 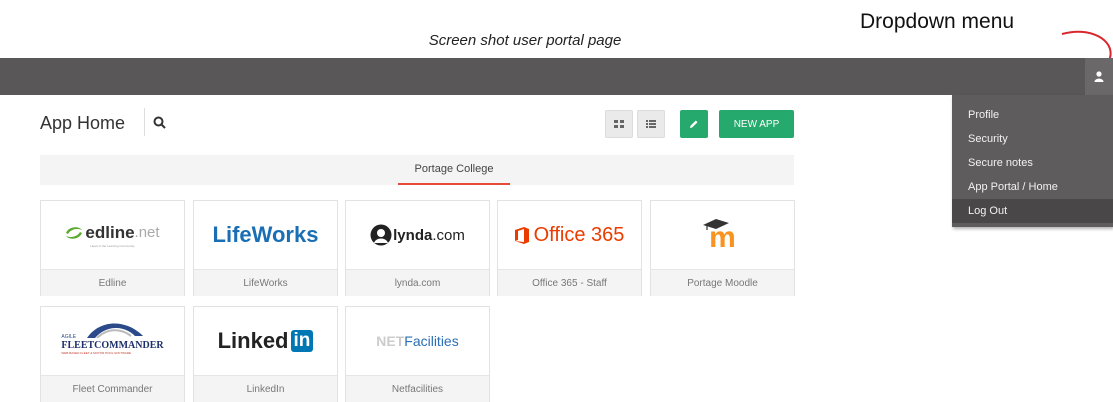 I want to click on top-navbar, so click(x=556, y=76).